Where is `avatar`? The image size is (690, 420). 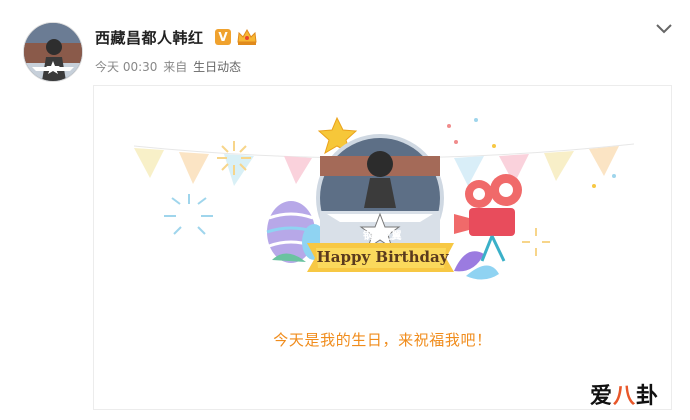 avatar is located at coordinates (53, 52).